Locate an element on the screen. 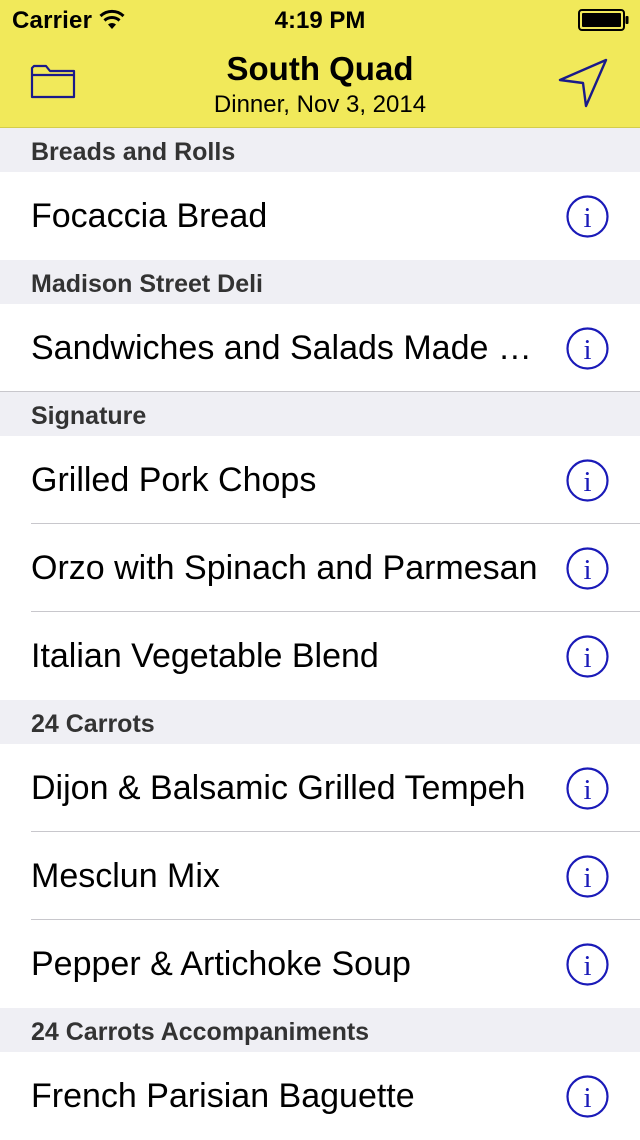 Image resolution: width=640 pixels, height=1140 pixels. menu-item-row: Focaccia Bread i is located at coordinates (320, 216).